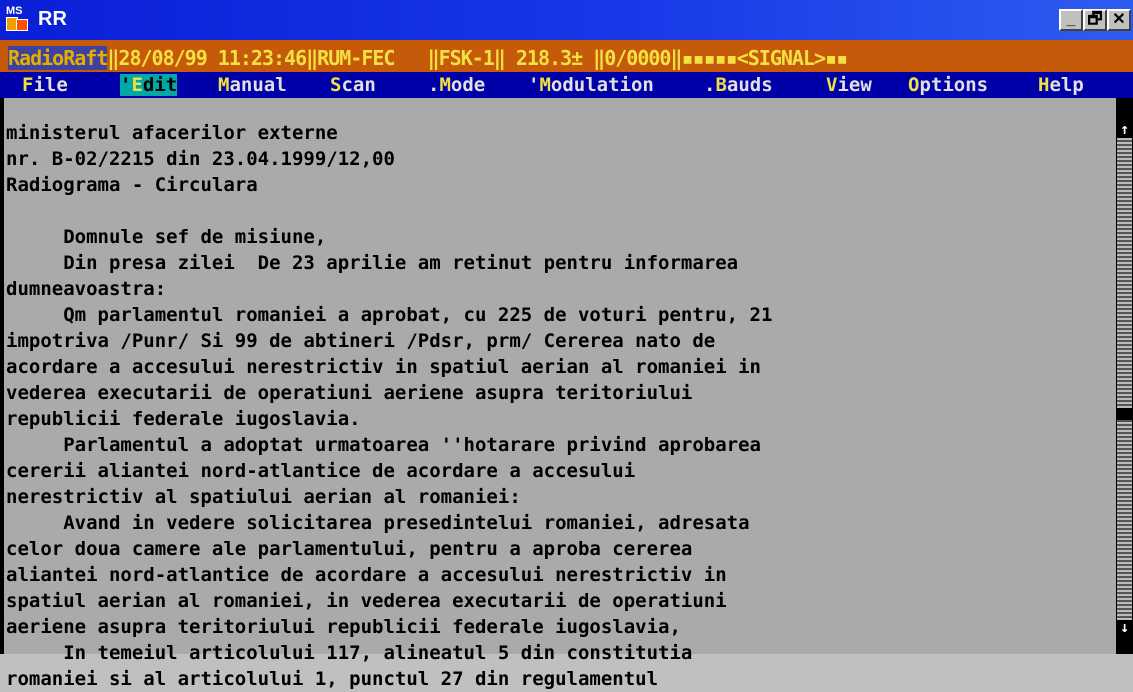  I want to click on maximize-button: 🗗, so click(1095, 20).